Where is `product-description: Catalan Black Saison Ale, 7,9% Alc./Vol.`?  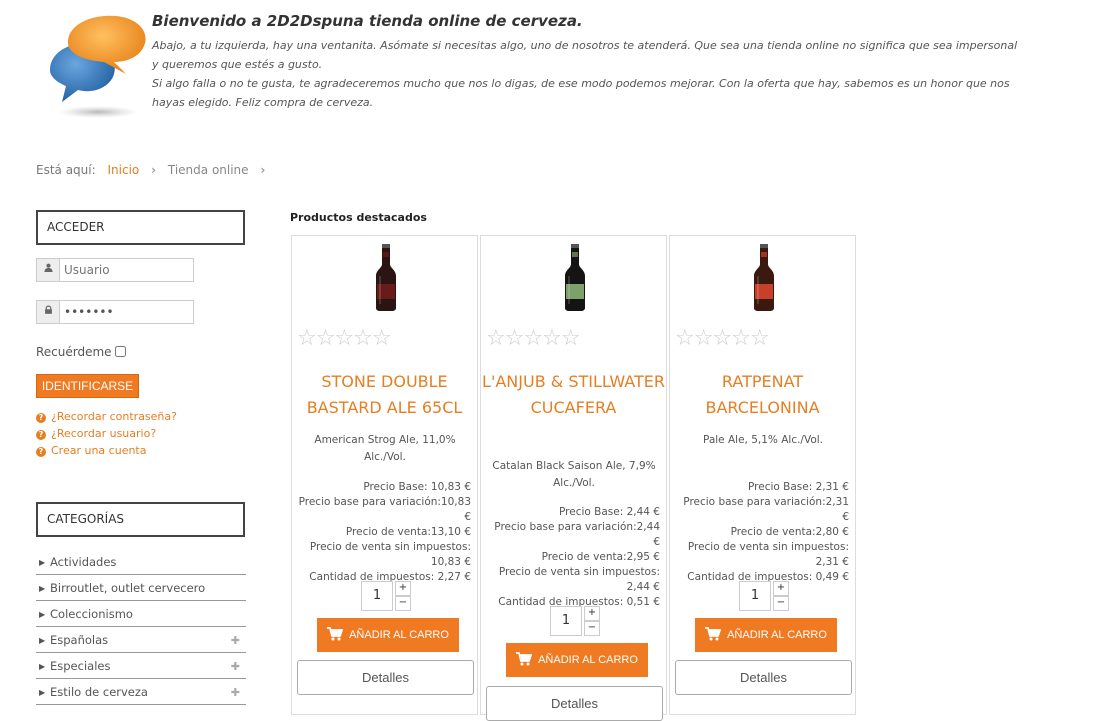
product-description: Catalan Black Saison Ale, 7,9% Alc./Vol. is located at coordinates (574, 474).